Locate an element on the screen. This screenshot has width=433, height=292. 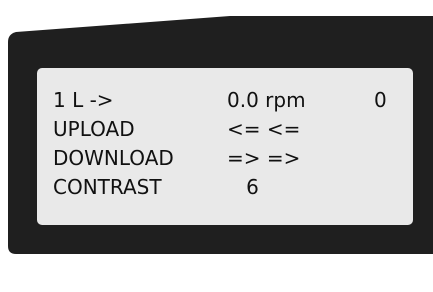
download-arrows: => => is located at coordinates (264, 158).